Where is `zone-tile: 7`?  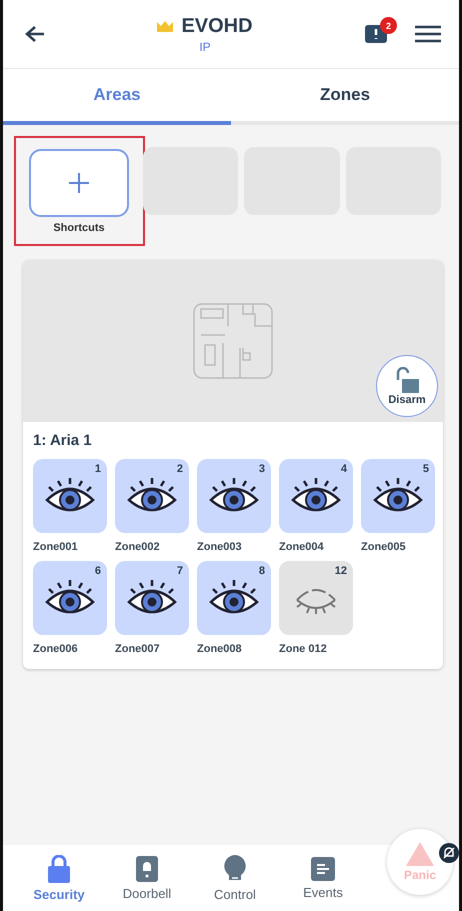
zone-tile: 7 is located at coordinates (152, 598).